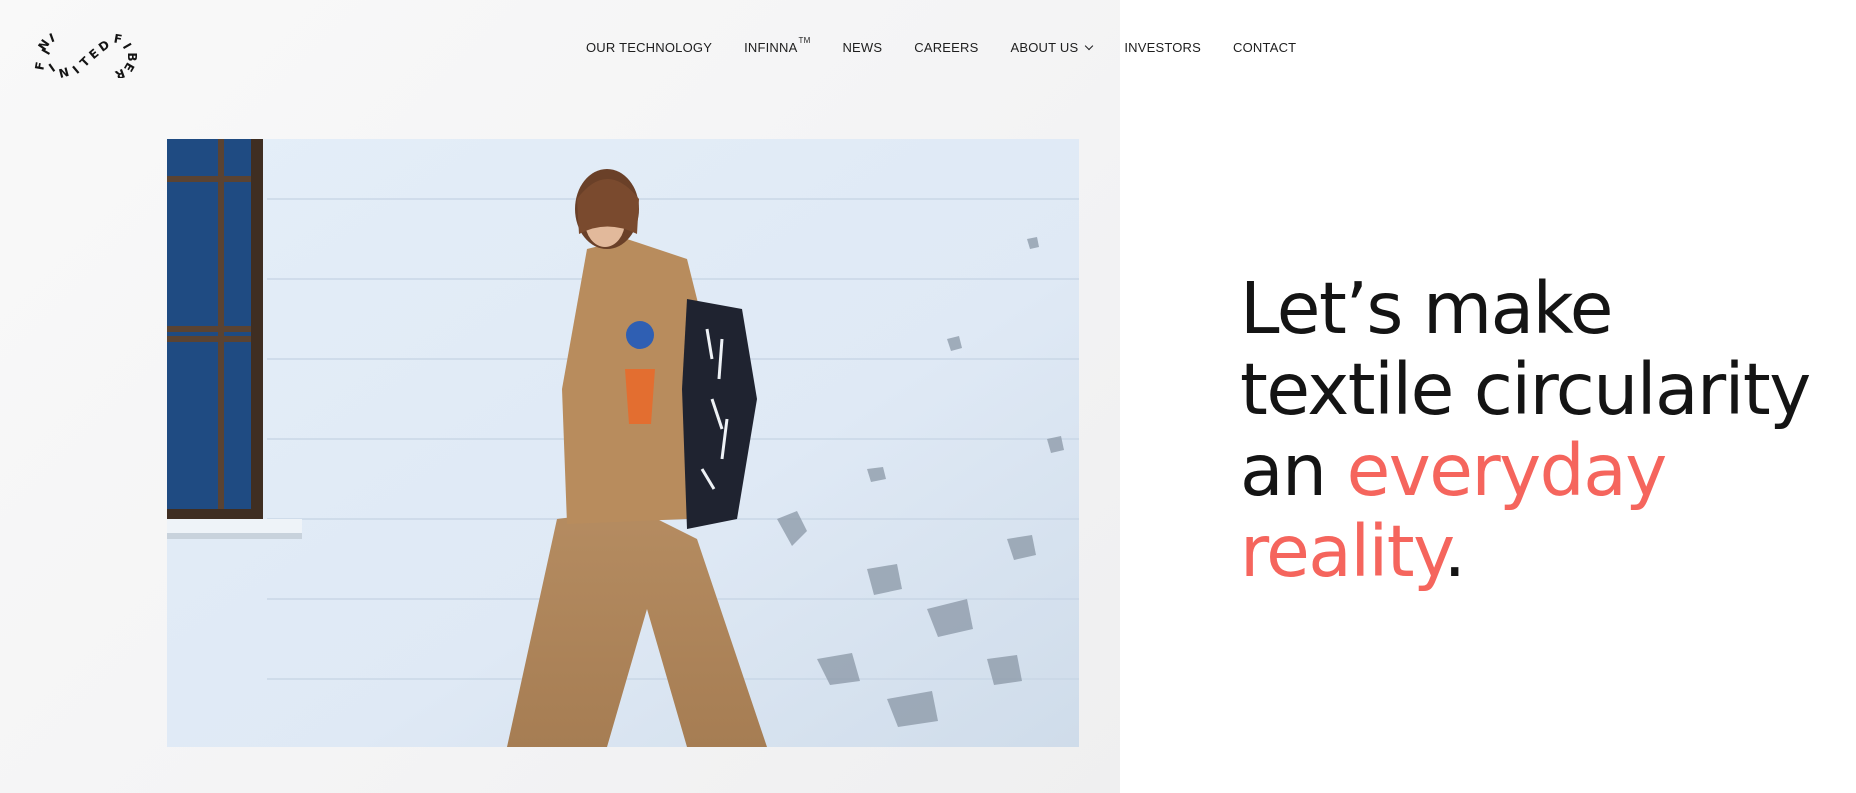  I want to click on nav-item-news: NEWS, so click(862, 47).